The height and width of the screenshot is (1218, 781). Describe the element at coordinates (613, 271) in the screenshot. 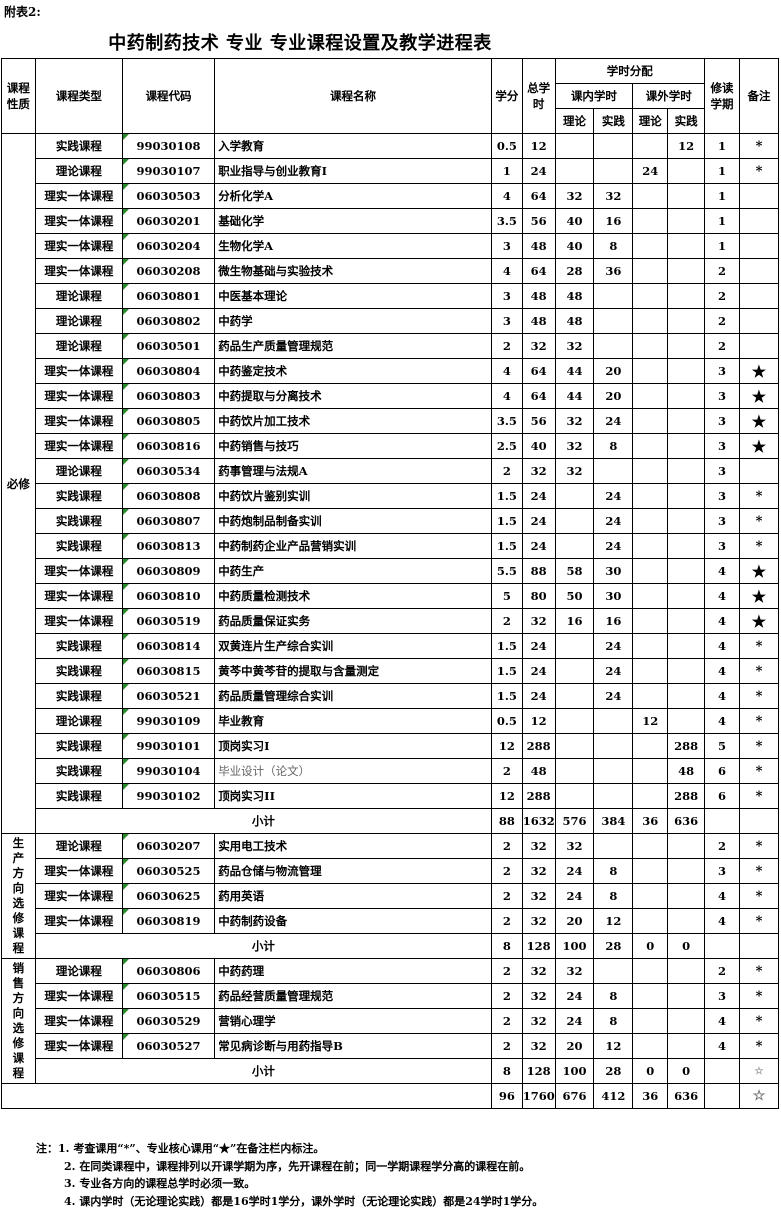

I see `inclass-practice: 36` at that location.